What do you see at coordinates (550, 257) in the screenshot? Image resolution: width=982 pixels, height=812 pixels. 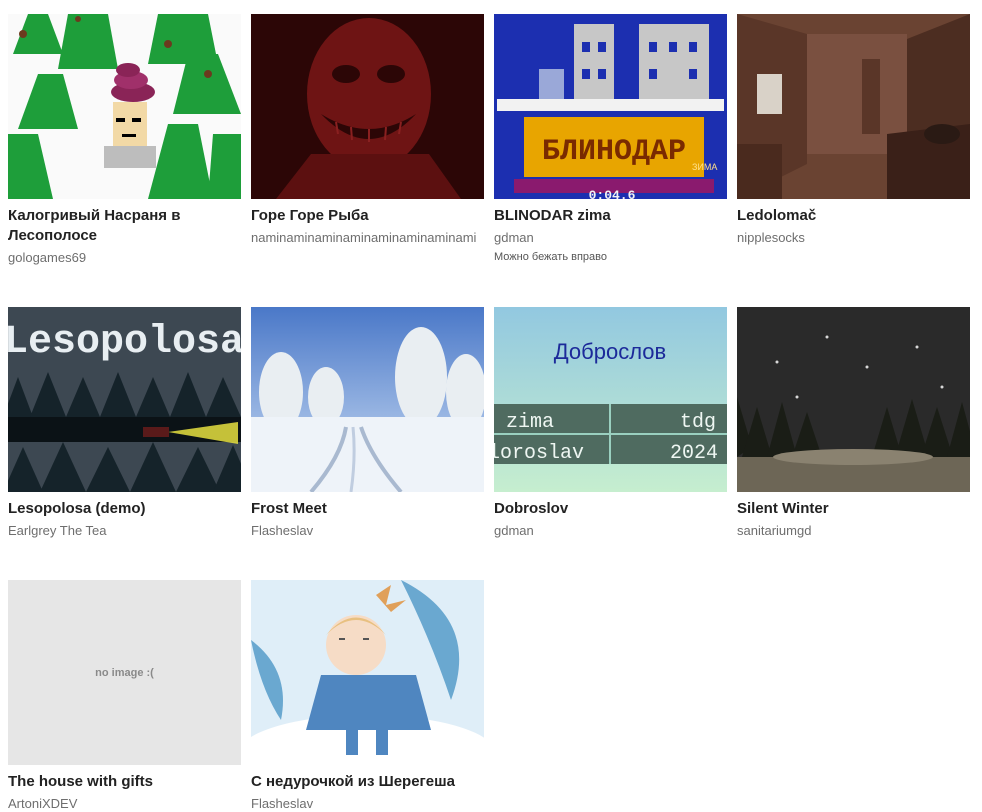 I see `game-description: Можно бежать вправо` at bounding box center [550, 257].